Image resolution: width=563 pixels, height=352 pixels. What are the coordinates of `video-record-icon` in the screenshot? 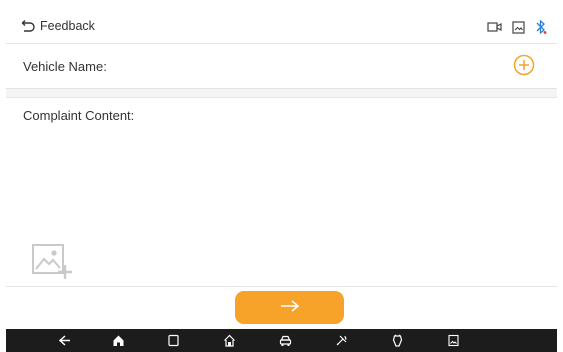 It's located at (494, 27).